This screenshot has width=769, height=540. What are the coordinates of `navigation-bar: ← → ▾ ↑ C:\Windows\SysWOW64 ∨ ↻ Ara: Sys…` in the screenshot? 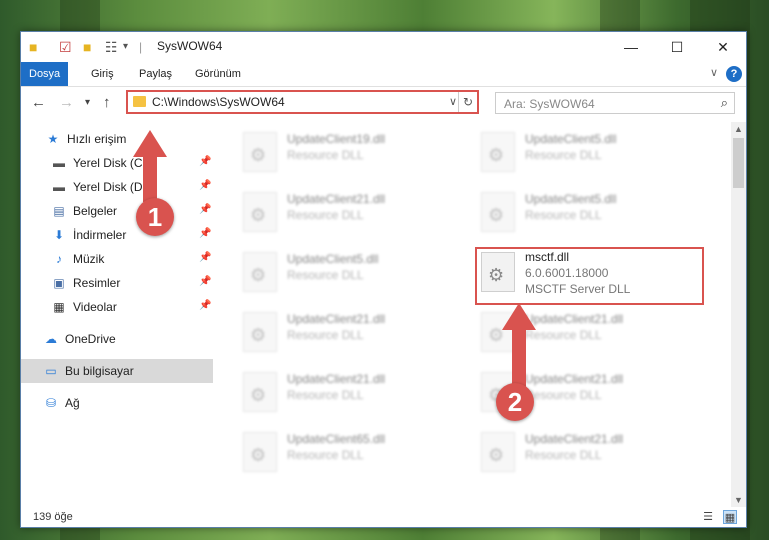 It's located at (383, 103).